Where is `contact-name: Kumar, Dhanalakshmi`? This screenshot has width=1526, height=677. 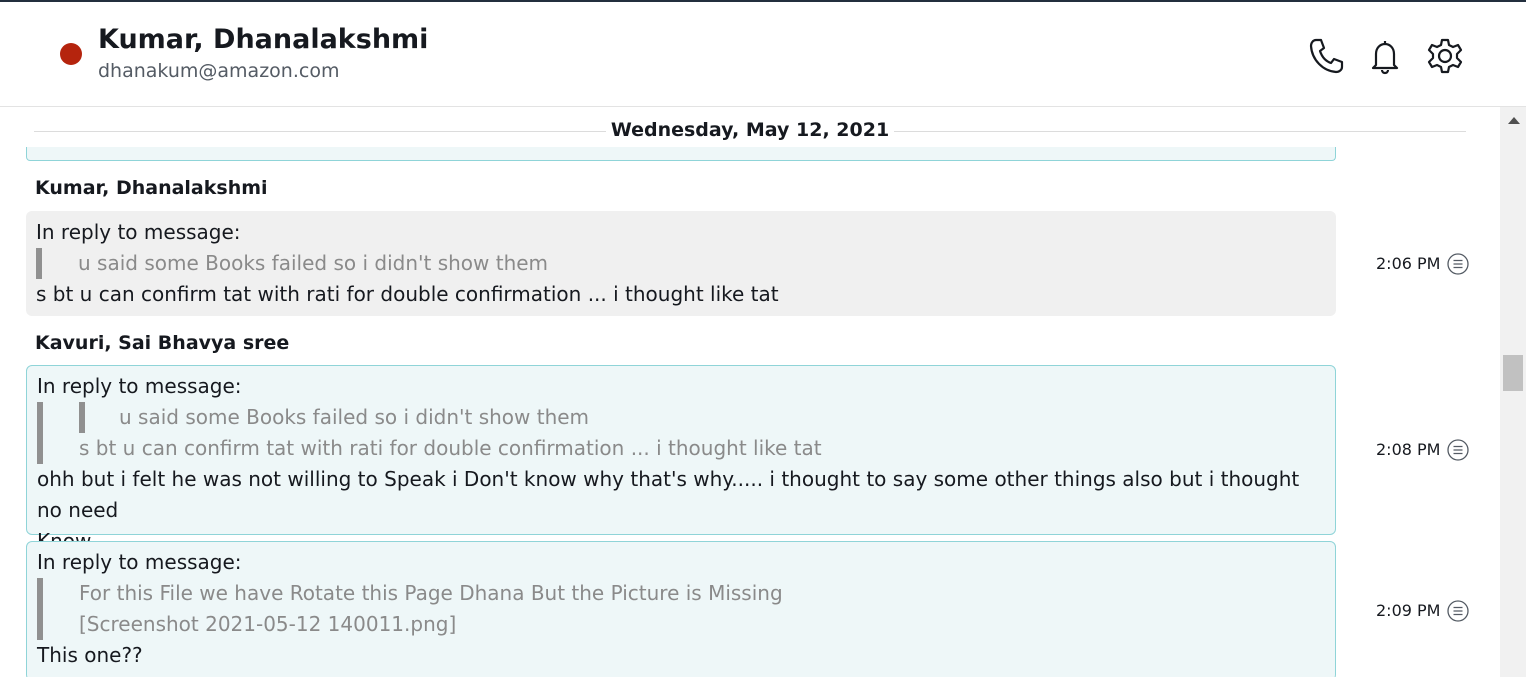
contact-name: Kumar, Dhanalakshmi is located at coordinates (263, 39).